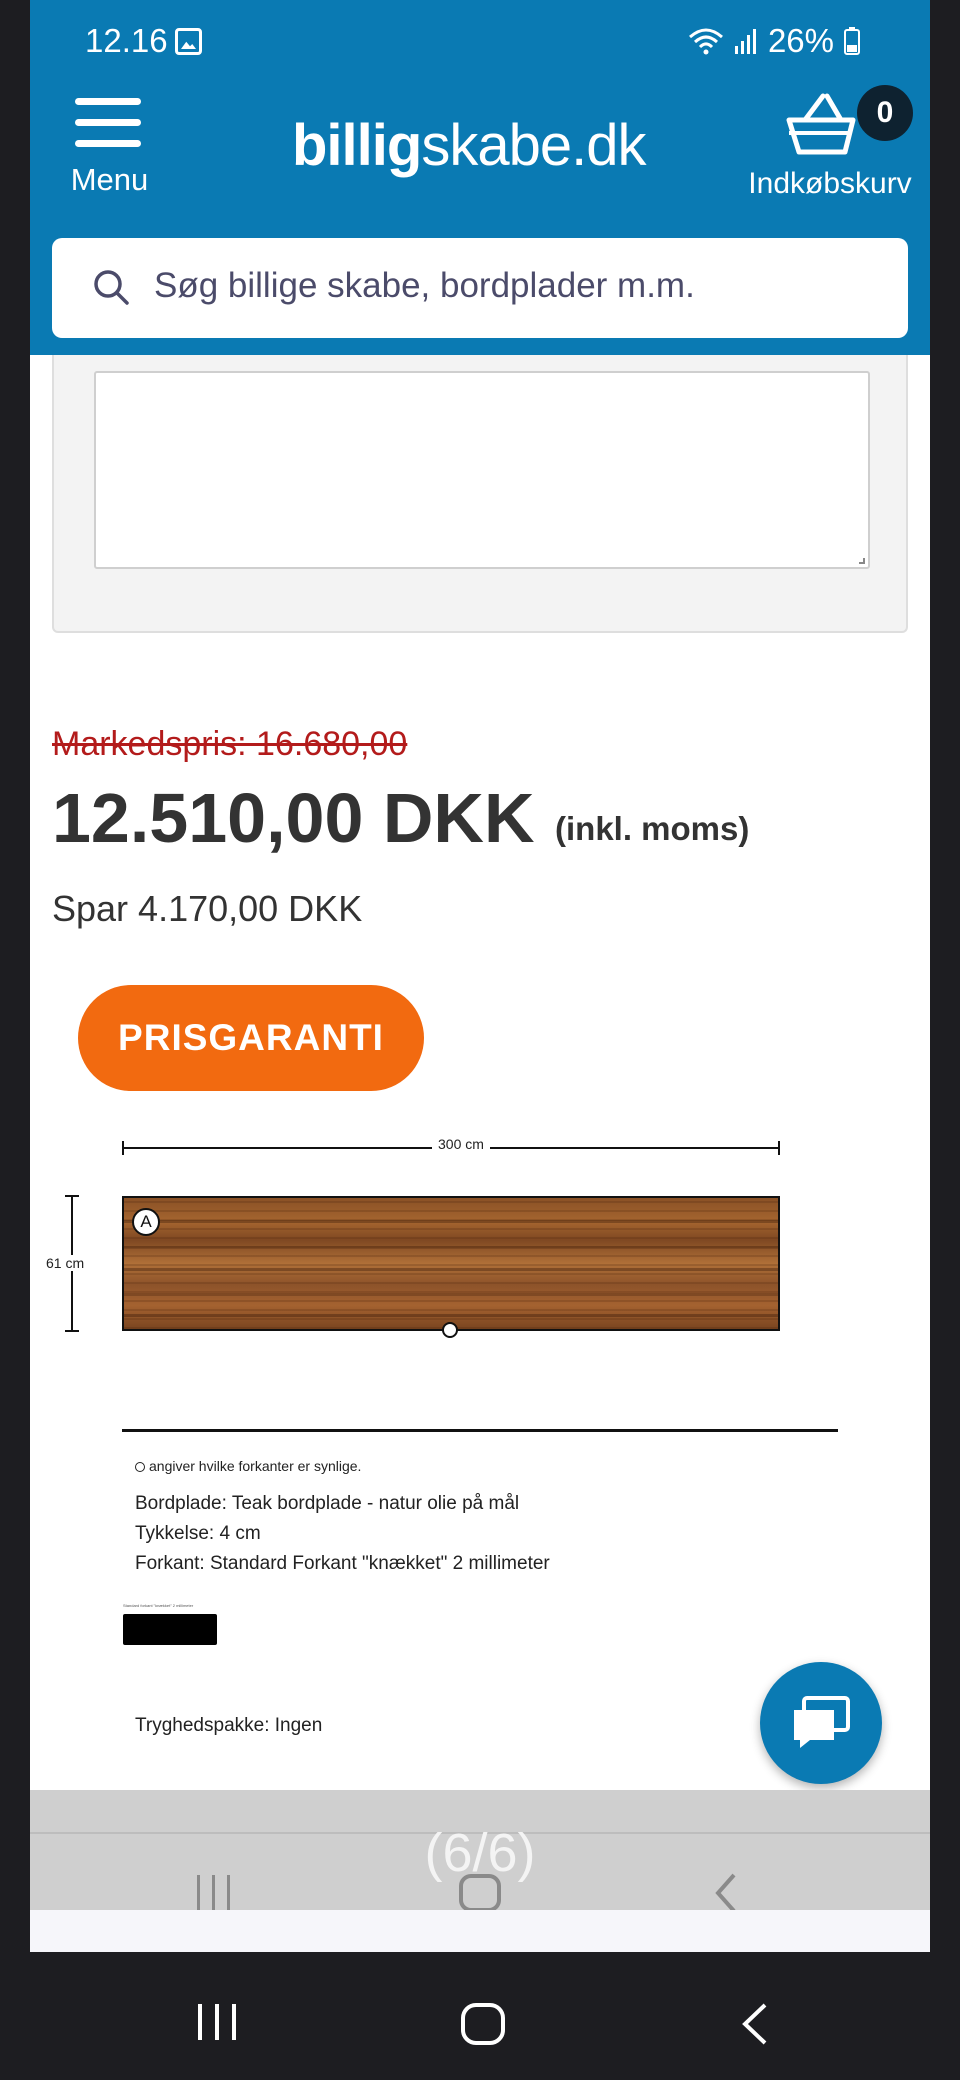 The image size is (960, 2080). Describe the element at coordinates (483, 2026) in the screenshot. I see `system-home-icon` at that location.